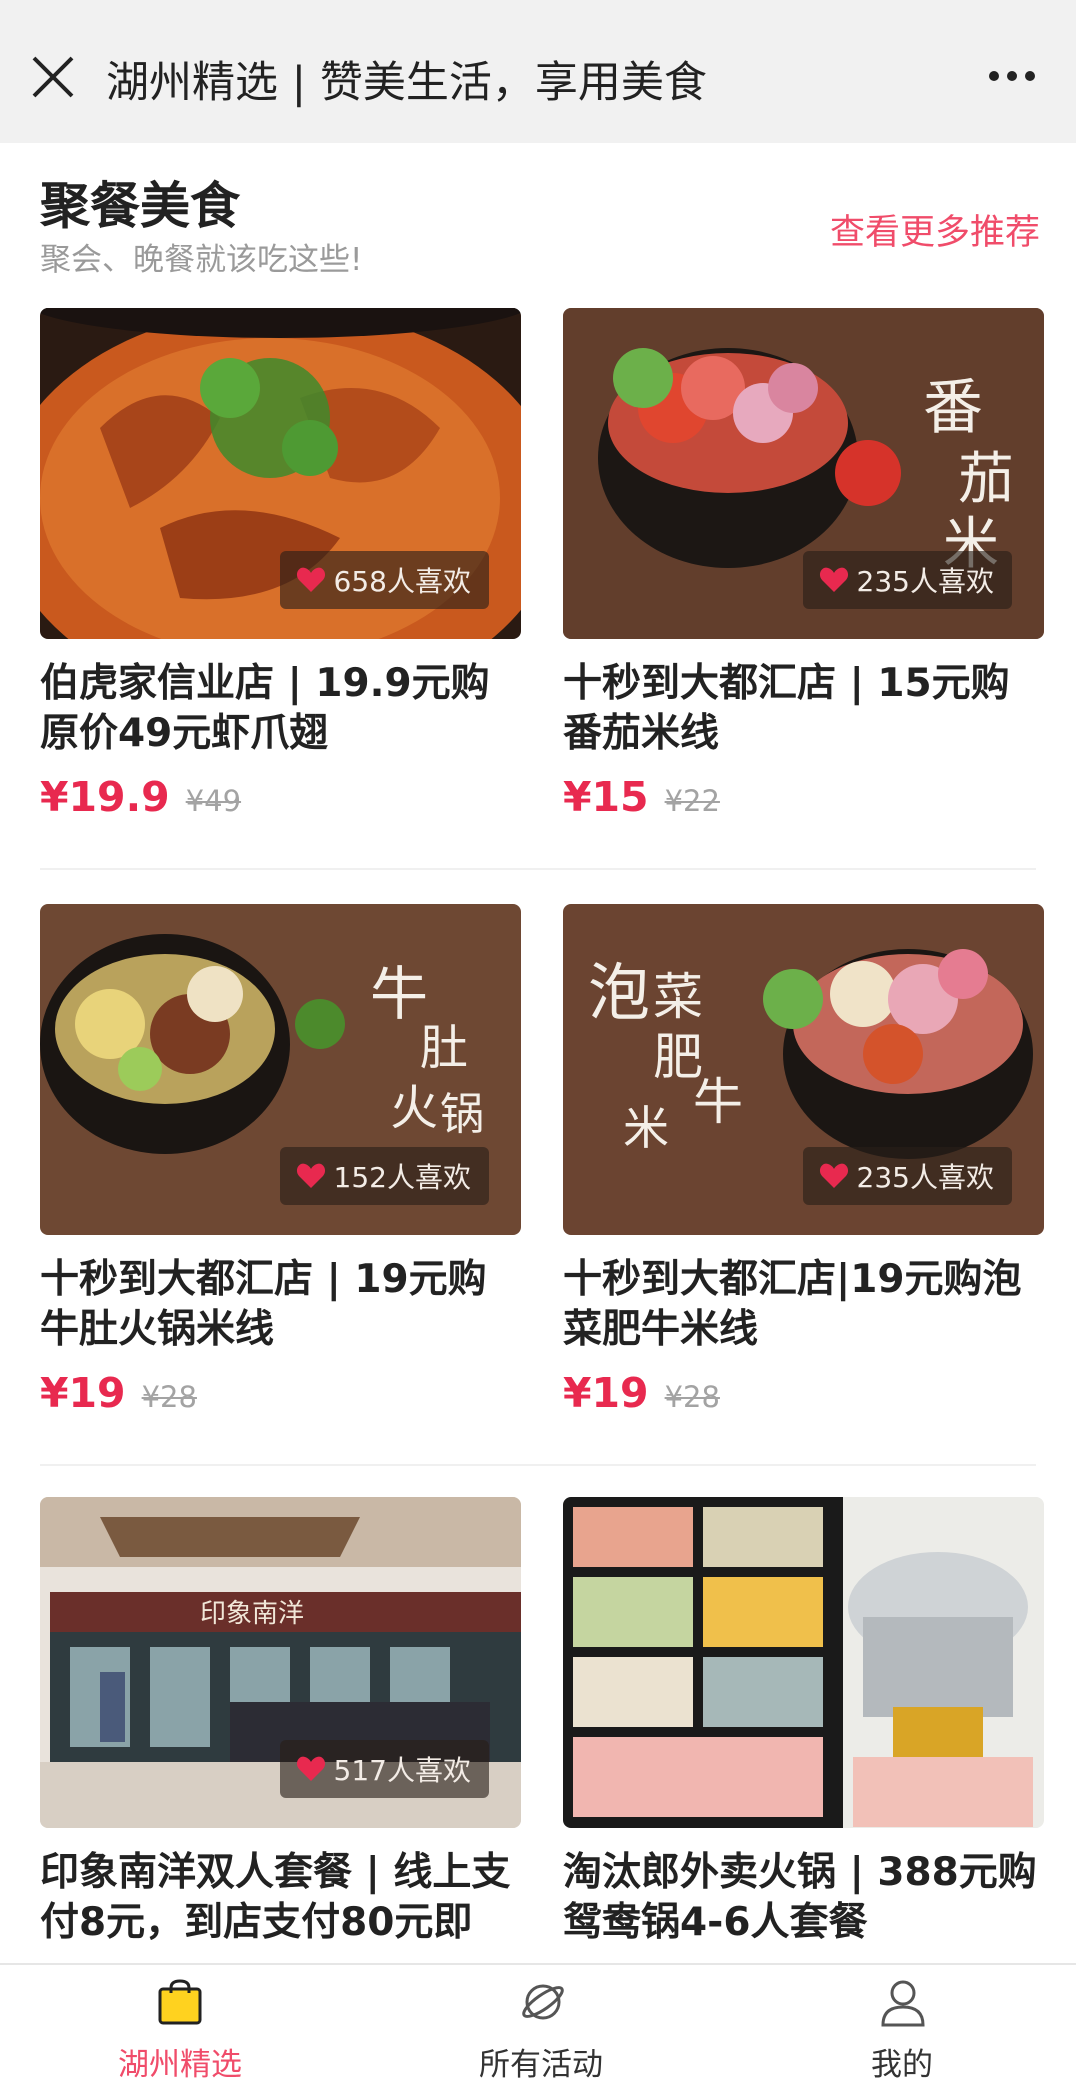  What do you see at coordinates (803, 1898) in the screenshot?
I see `deal-title: 淘汰郎外卖火锅 | 388元购鸳鸯锅4-6人套餐` at bounding box center [803, 1898].